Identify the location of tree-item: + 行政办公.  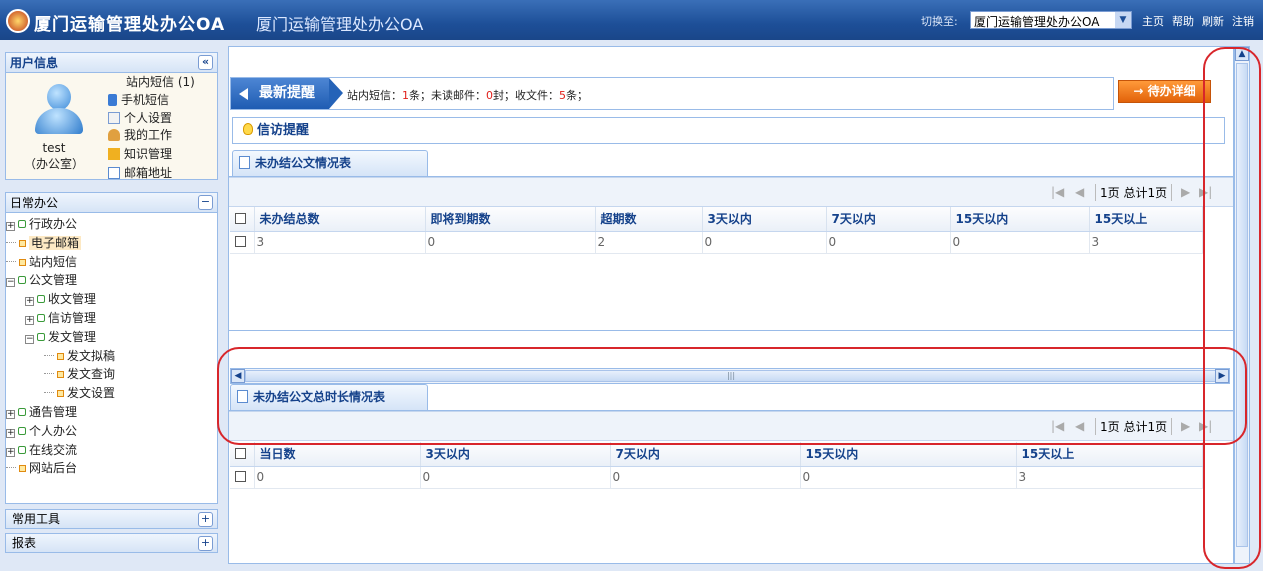
(60, 224).